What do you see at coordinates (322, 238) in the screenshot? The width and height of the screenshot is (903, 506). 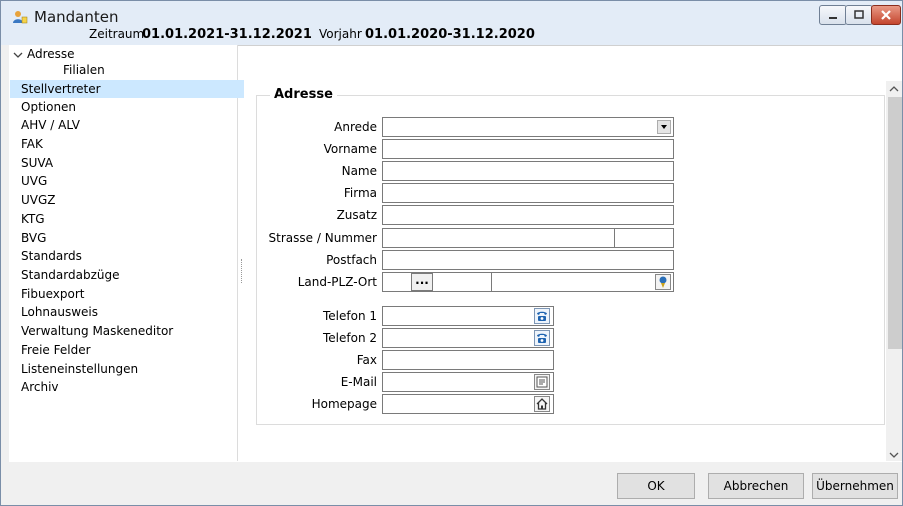 I see `strasse-label: Strasse / Nummer` at bounding box center [322, 238].